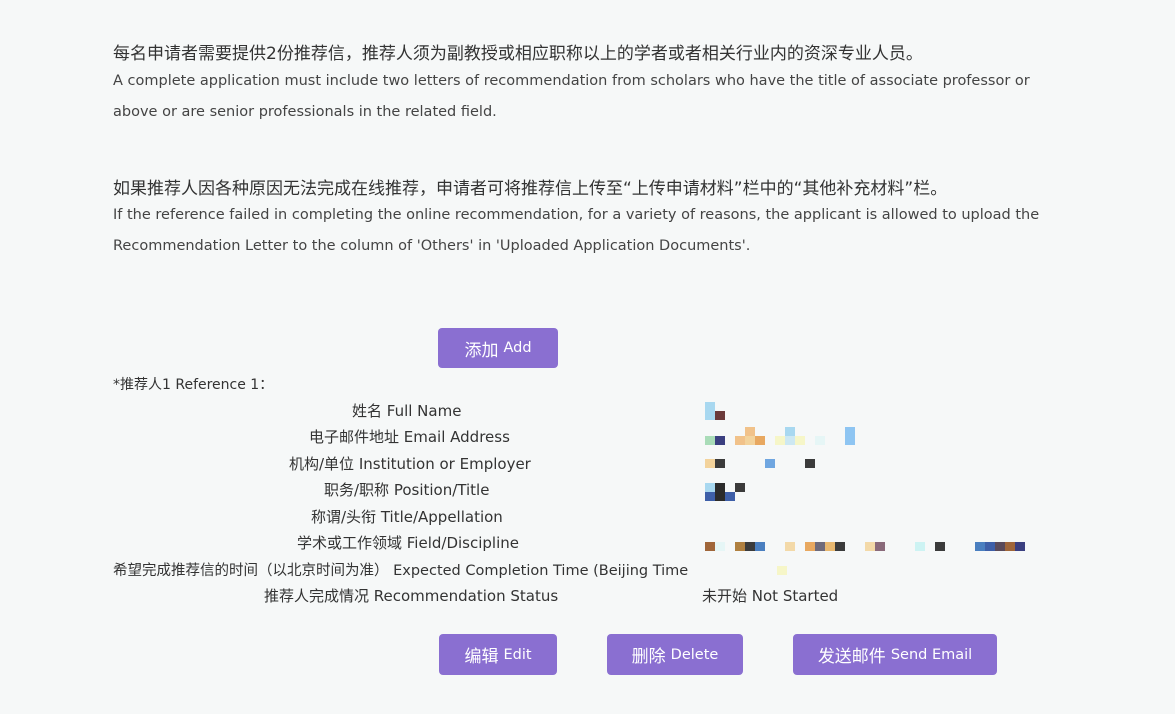 This screenshot has width=1175, height=714. Describe the element at coordinates (481, 657) in the screenshot. I see `edit-button-label-cn: 编辑` at that location.